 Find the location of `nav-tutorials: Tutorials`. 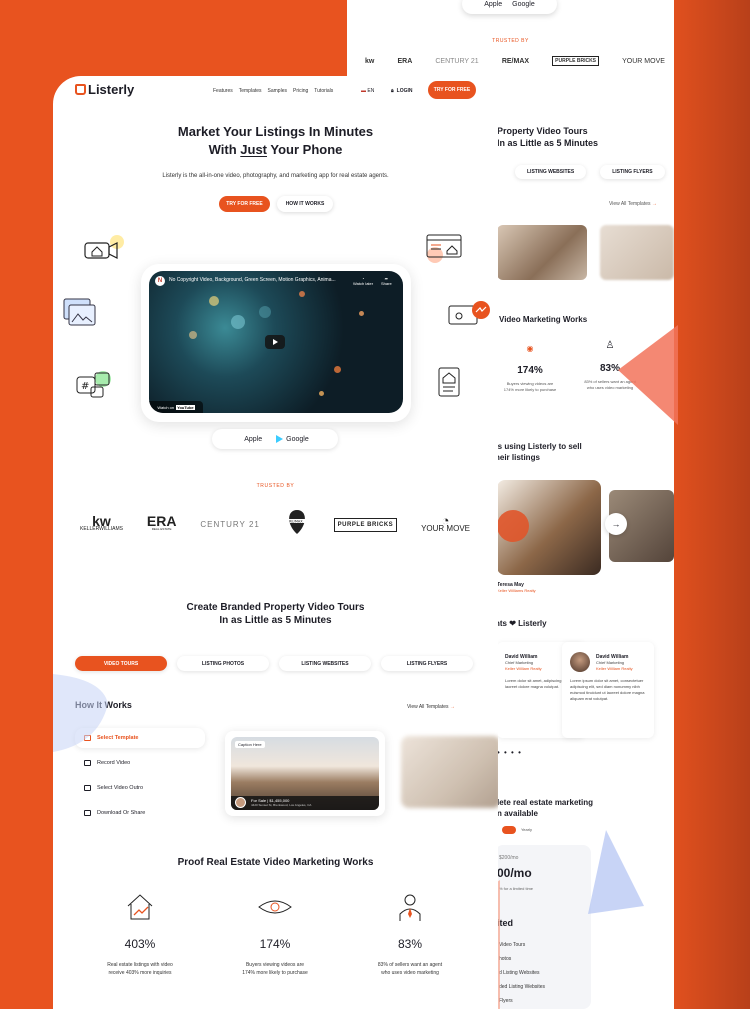

nav-tutorials: Tutorials is located at coordinates (323, 91).